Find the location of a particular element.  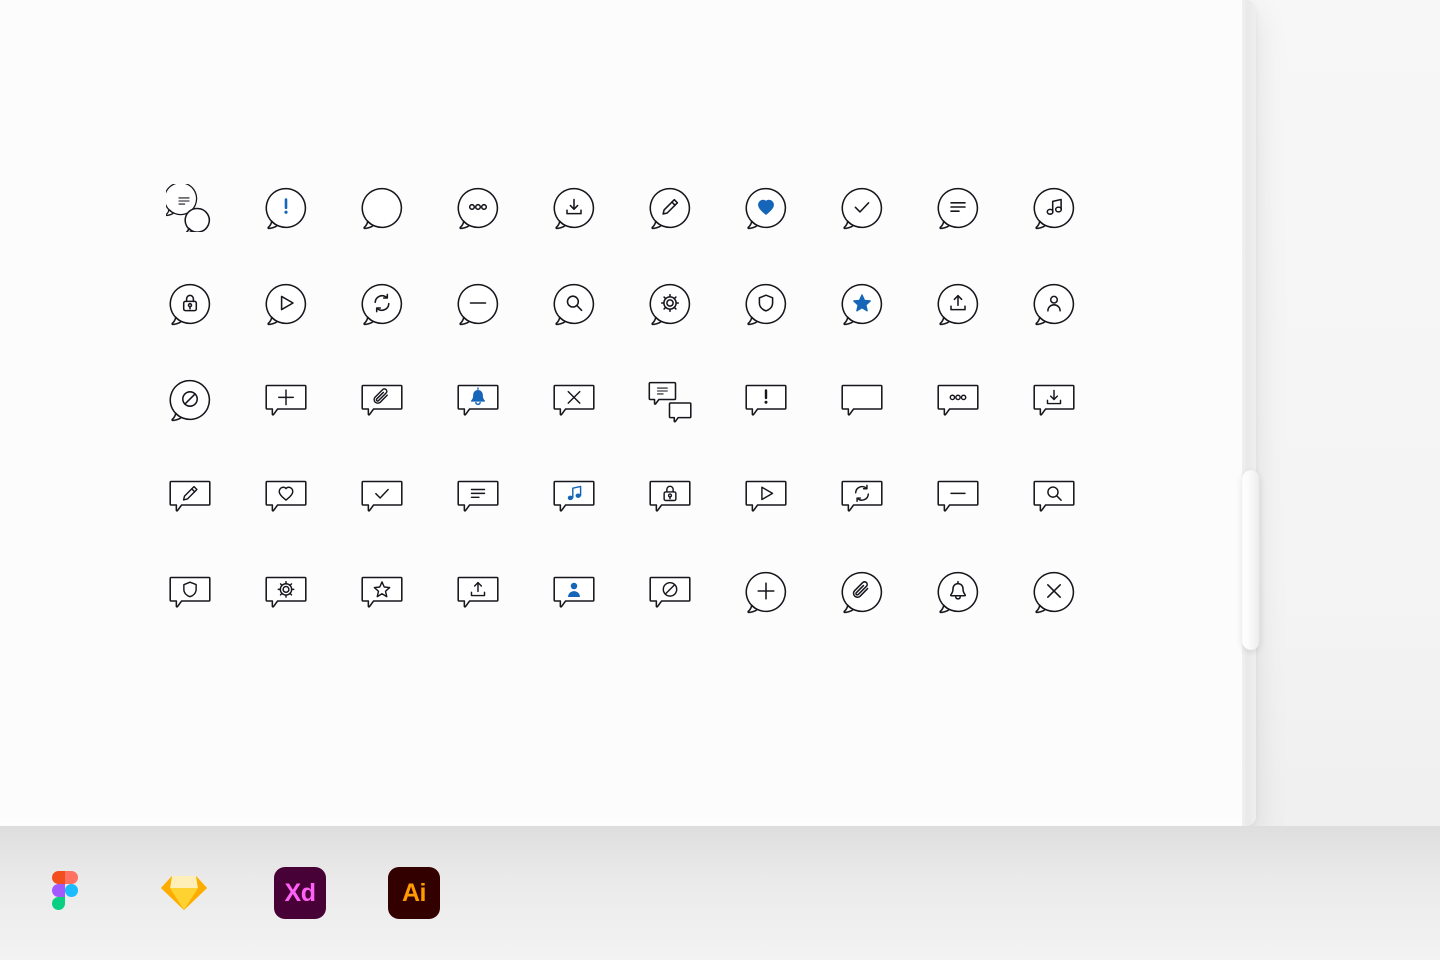

chat-double-lines-round is located at coordinates (190, 208).